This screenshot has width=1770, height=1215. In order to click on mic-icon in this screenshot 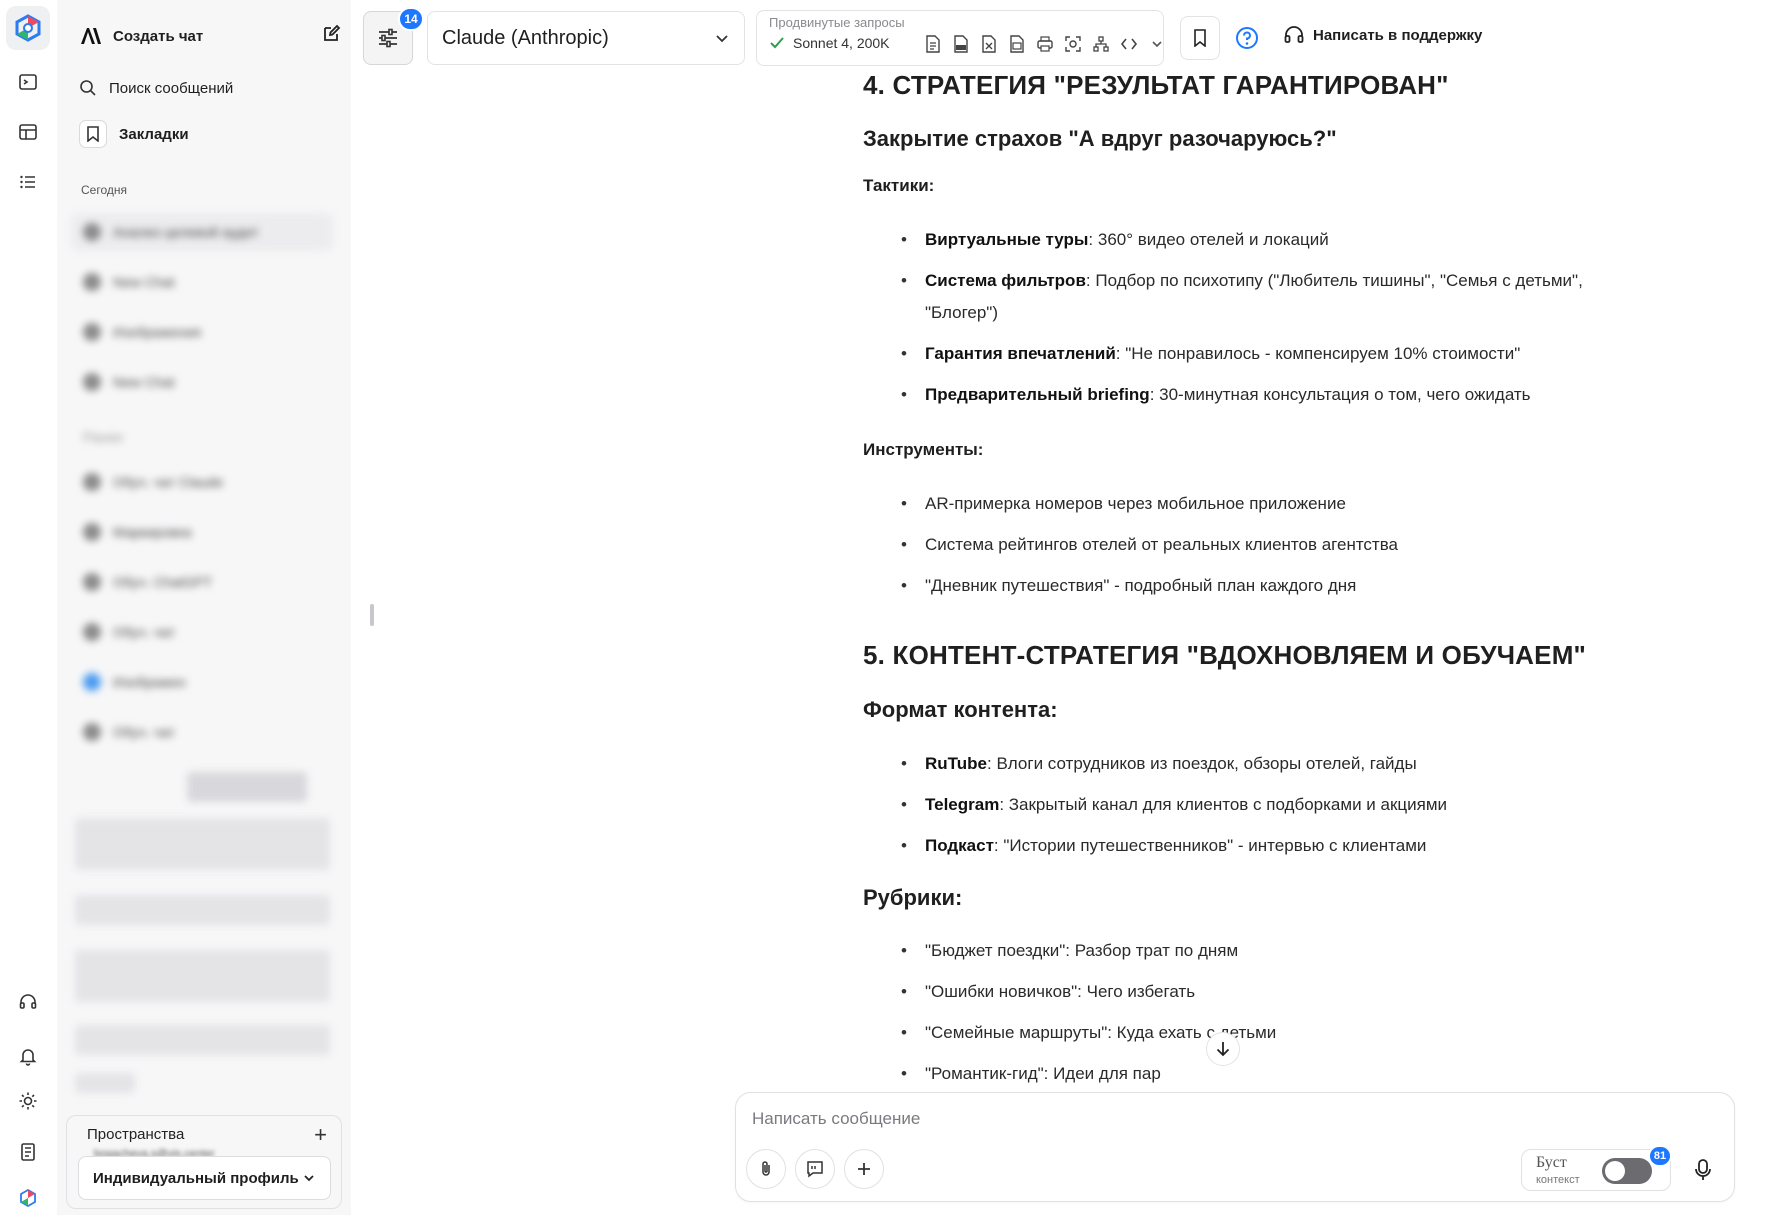, I will do `click(1703, 1169)`.